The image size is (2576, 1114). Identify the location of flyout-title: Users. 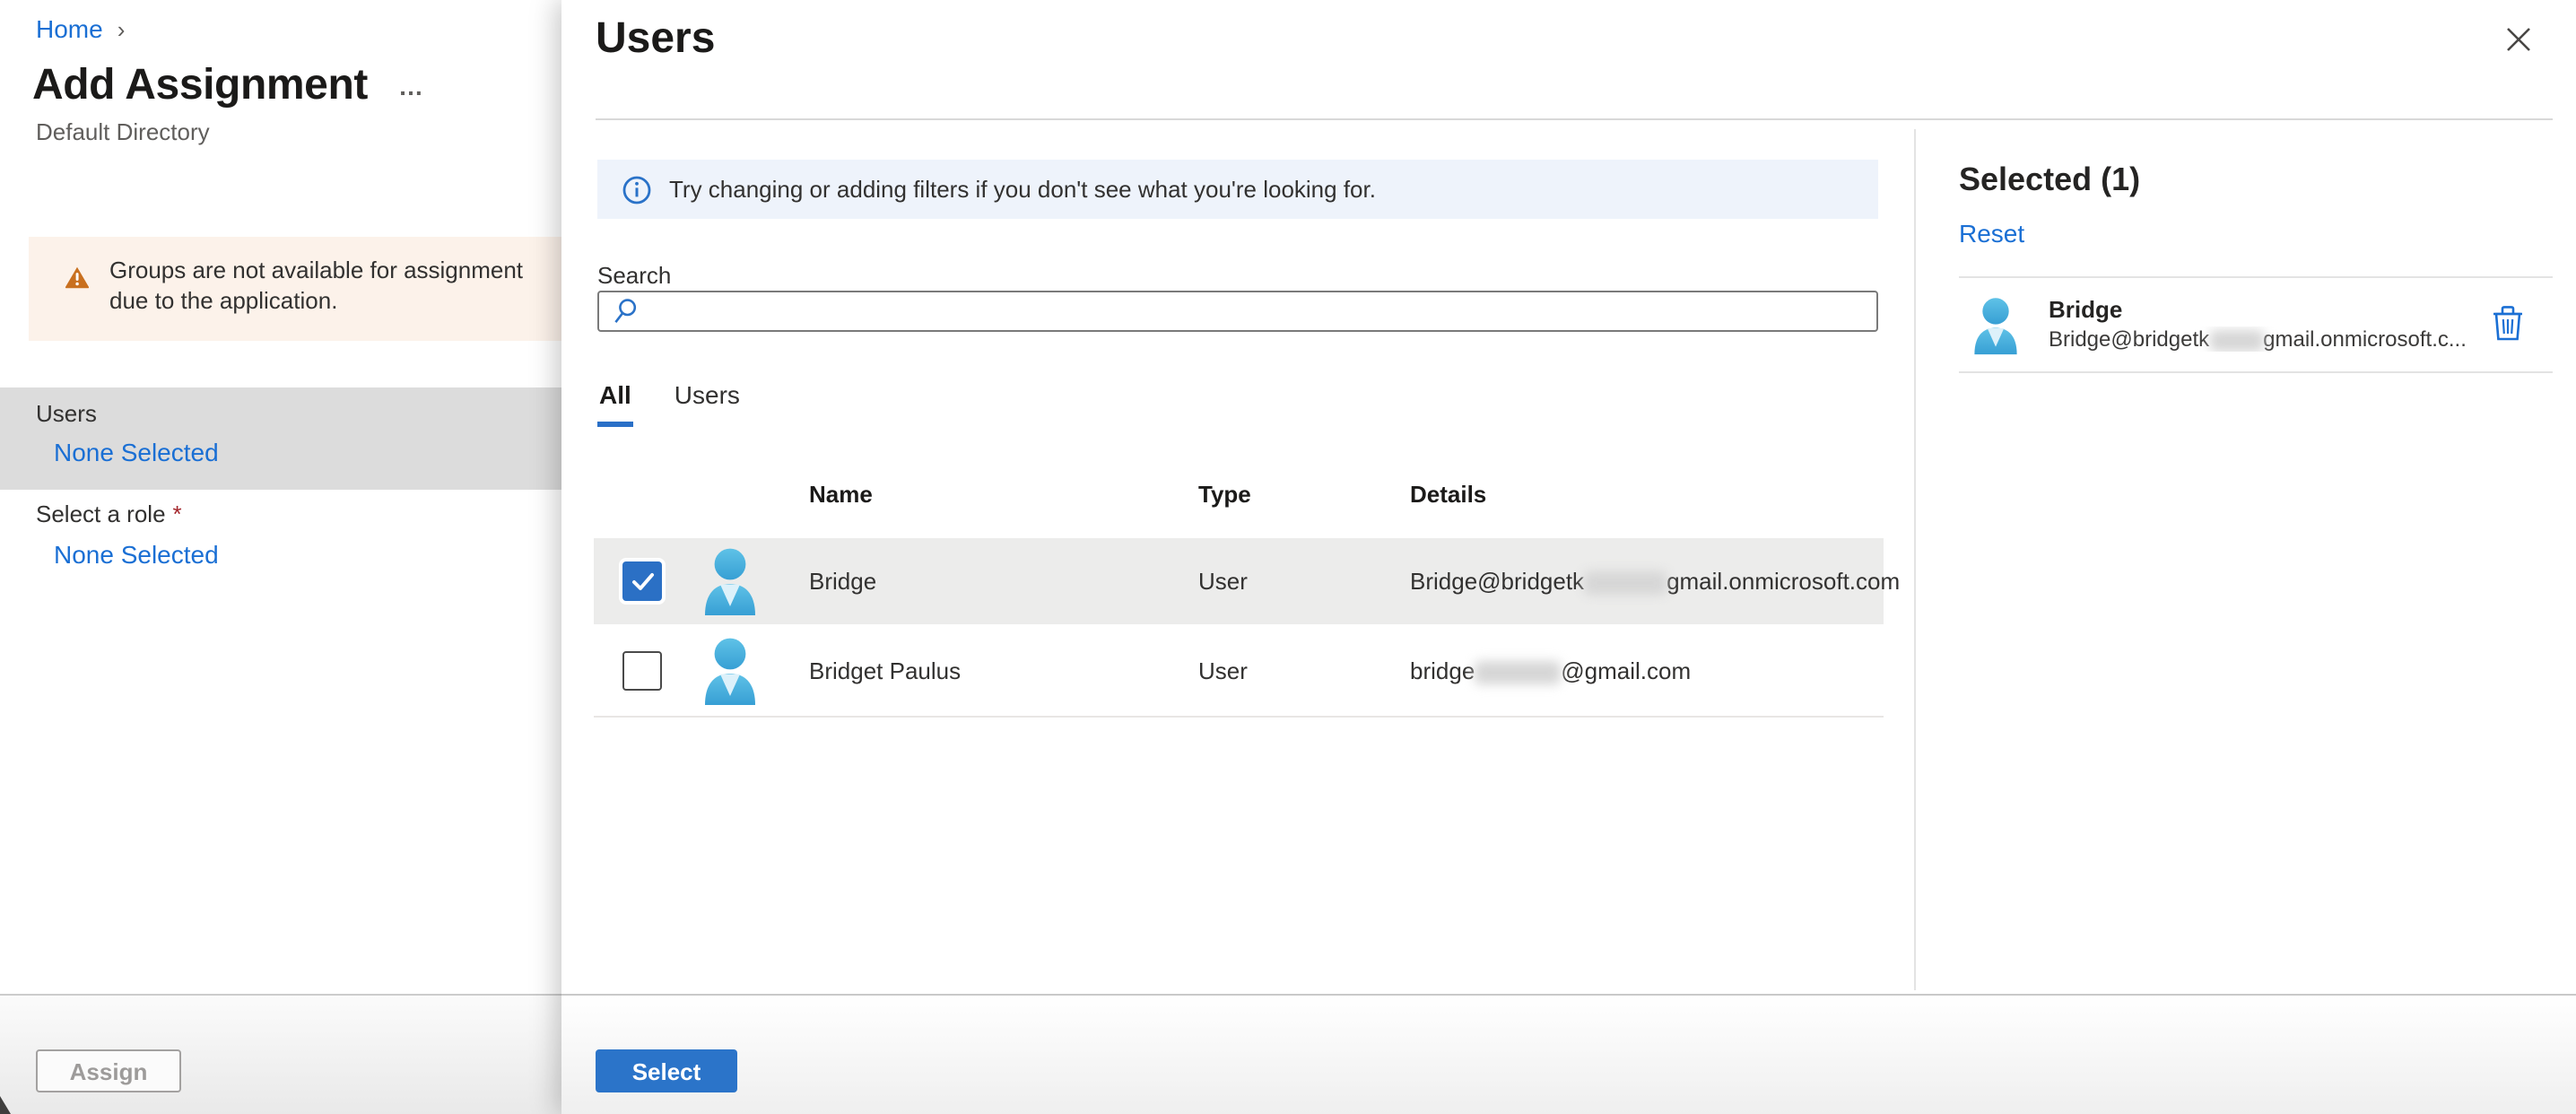
(656, 38).